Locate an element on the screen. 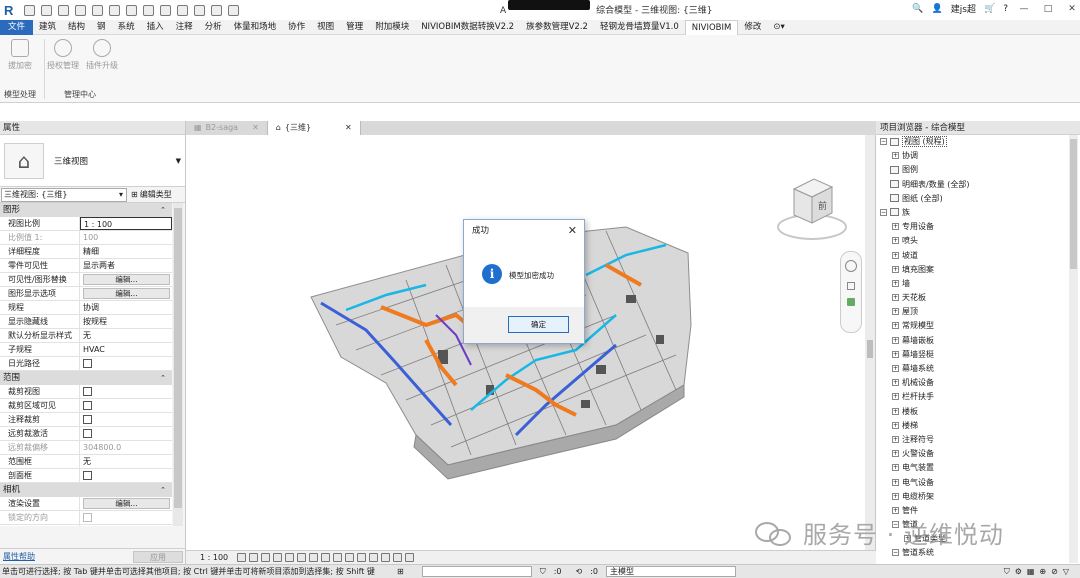 This screenshot has height=578, width=1080. tree-item: + 注释符号 is located at coordinates (978, 440).